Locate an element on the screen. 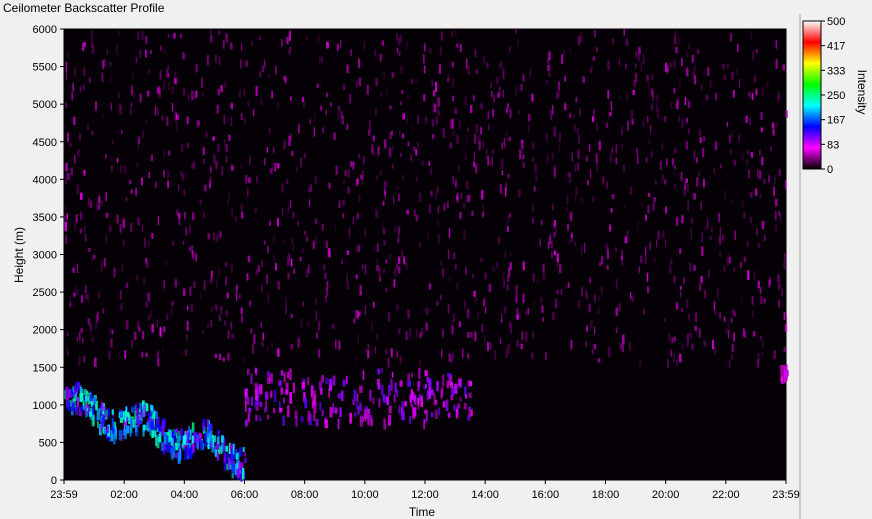  y-tick-label: 500 is located at coordinates (48, 443).